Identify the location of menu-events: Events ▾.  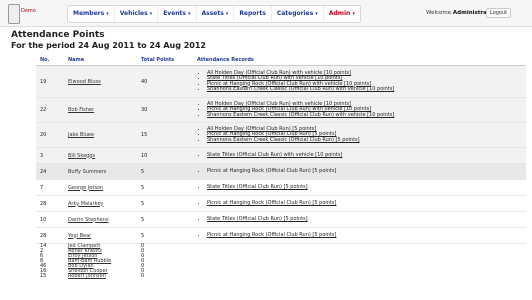
(177, 14).